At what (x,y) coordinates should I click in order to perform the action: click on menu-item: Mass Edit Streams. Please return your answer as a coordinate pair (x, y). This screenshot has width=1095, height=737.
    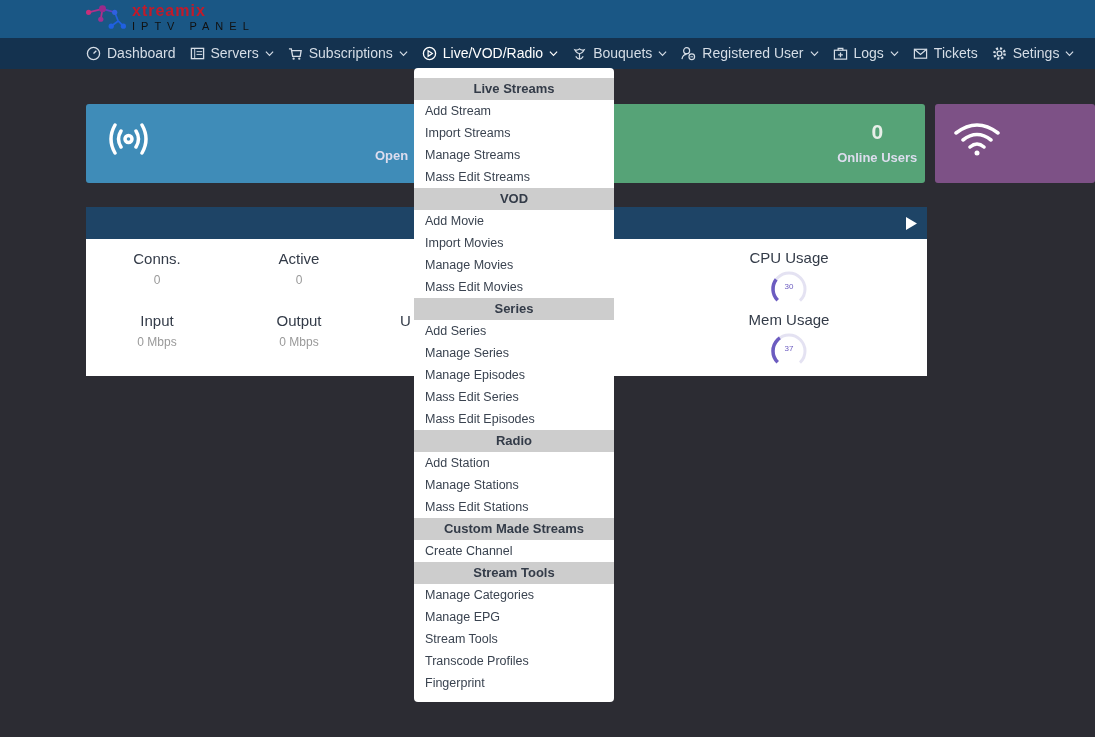
    Looking at the image, I should click on (514, 177).